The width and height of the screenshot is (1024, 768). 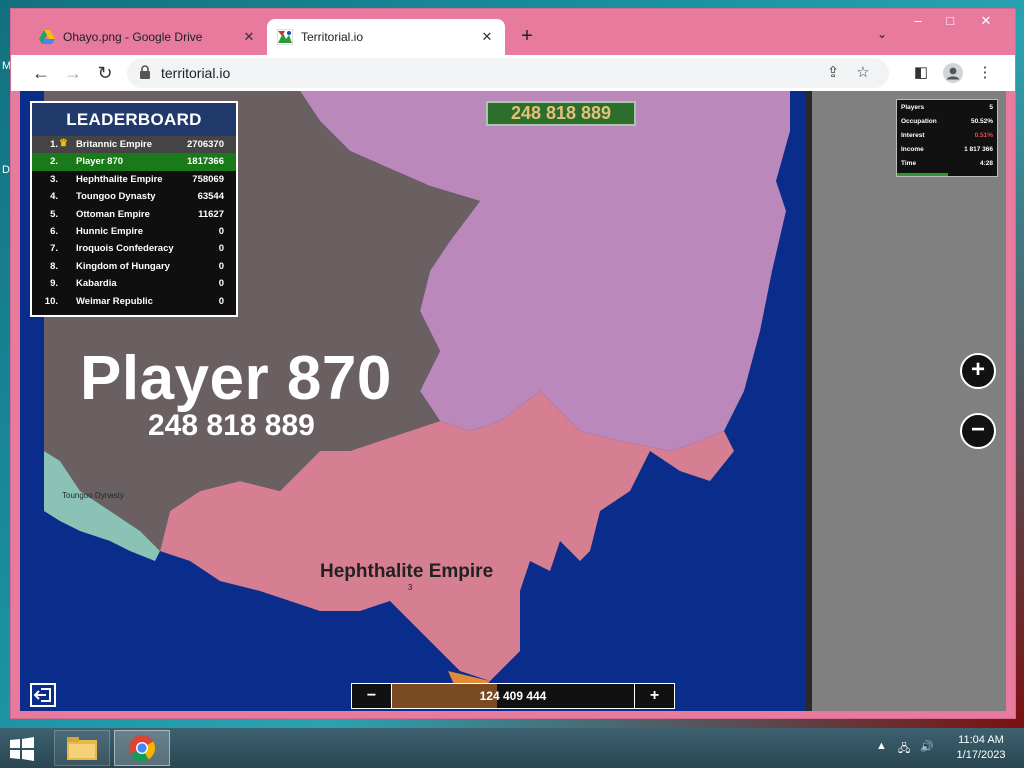 I want to click on leaderboard-title: LEADERBOARD, so click(x=134, y=119).